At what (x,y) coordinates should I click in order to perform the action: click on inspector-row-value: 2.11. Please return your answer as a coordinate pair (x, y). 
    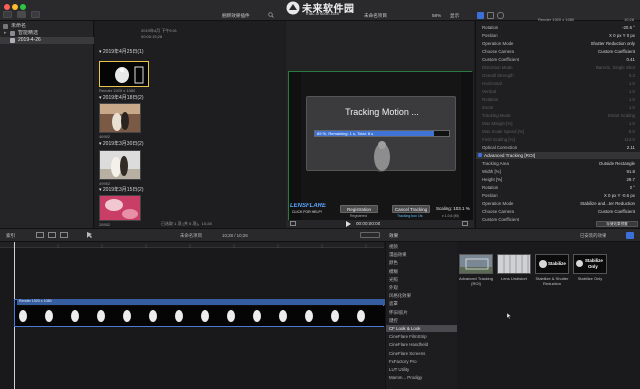
    Looking at the image, I should click on (631, 147).